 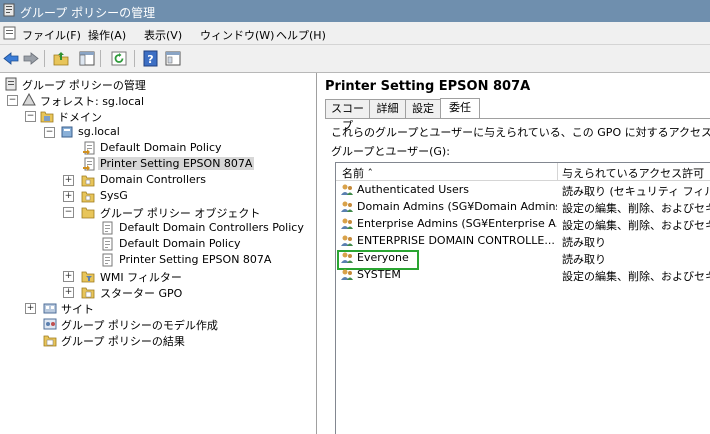 I want to click on tree-item-forest: − フォレスト: sg.local, so click(x=158, y=100).